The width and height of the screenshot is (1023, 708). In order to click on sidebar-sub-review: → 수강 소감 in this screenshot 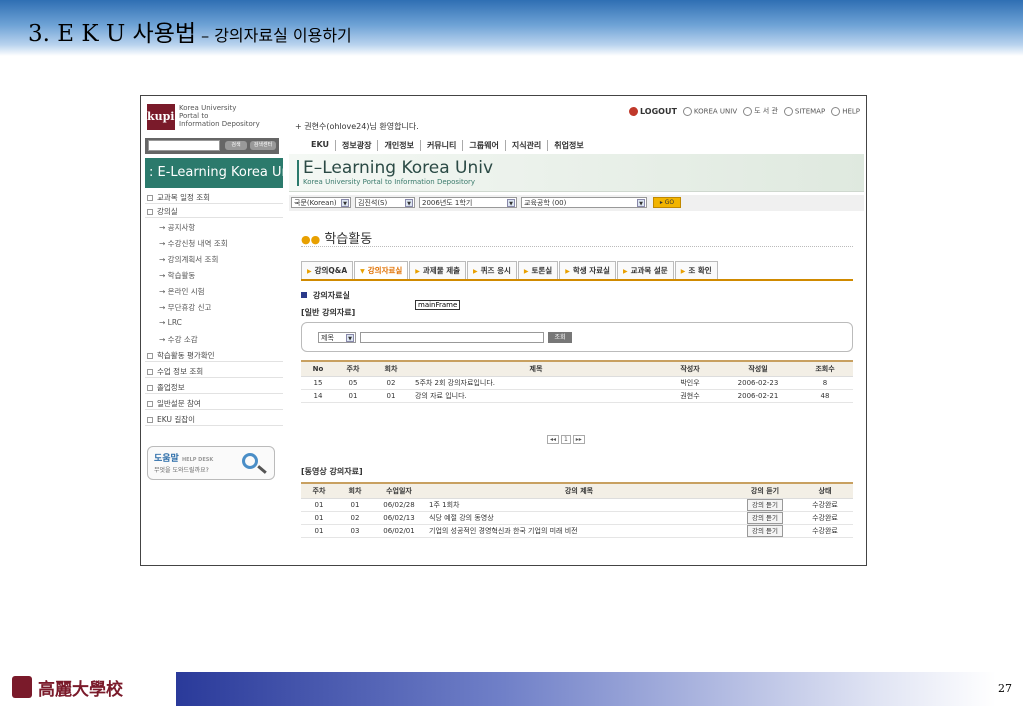, I will do `click(178, 339)`.